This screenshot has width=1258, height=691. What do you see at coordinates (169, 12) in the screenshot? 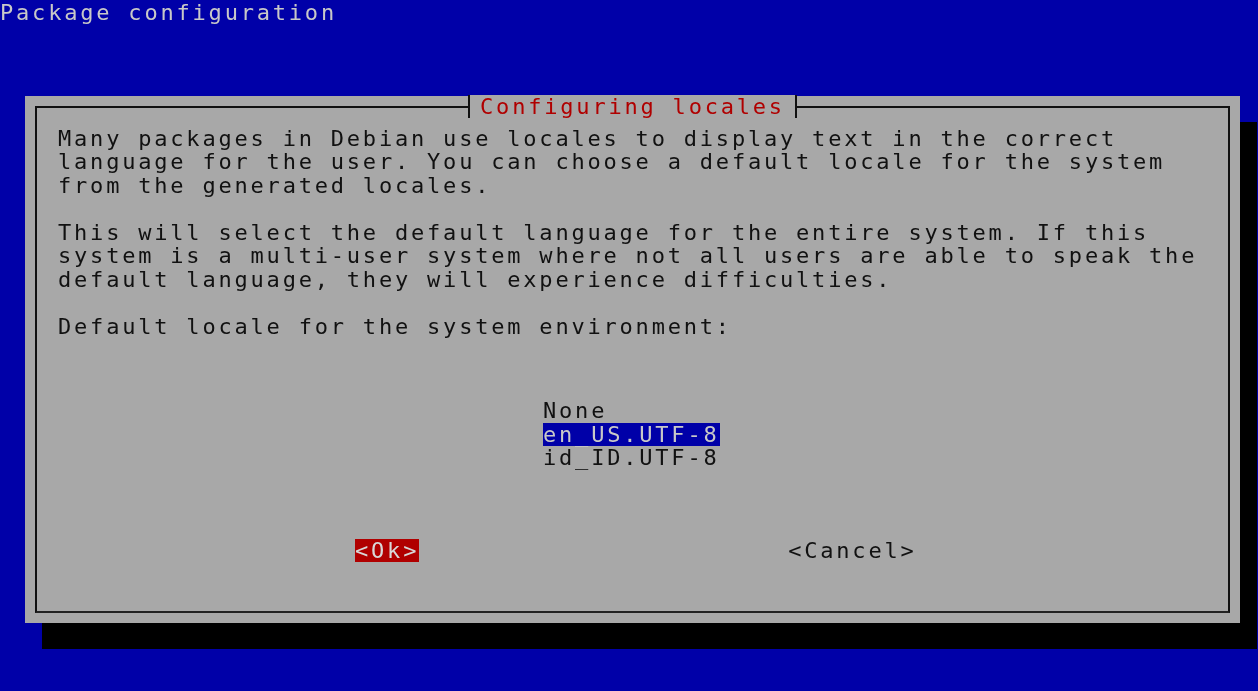
I see `screen-title: Package configuration` at bounding box center [169, 12].